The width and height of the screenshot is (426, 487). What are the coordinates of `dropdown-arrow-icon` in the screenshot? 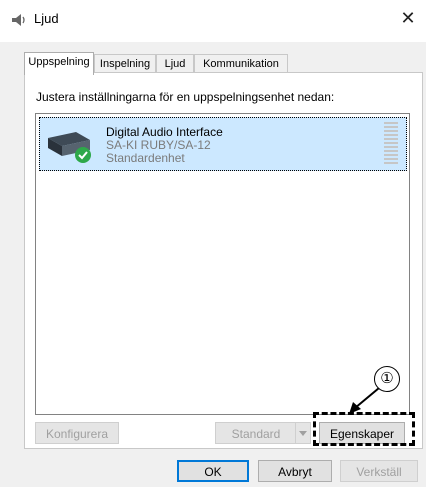 It's located at (302, 433).